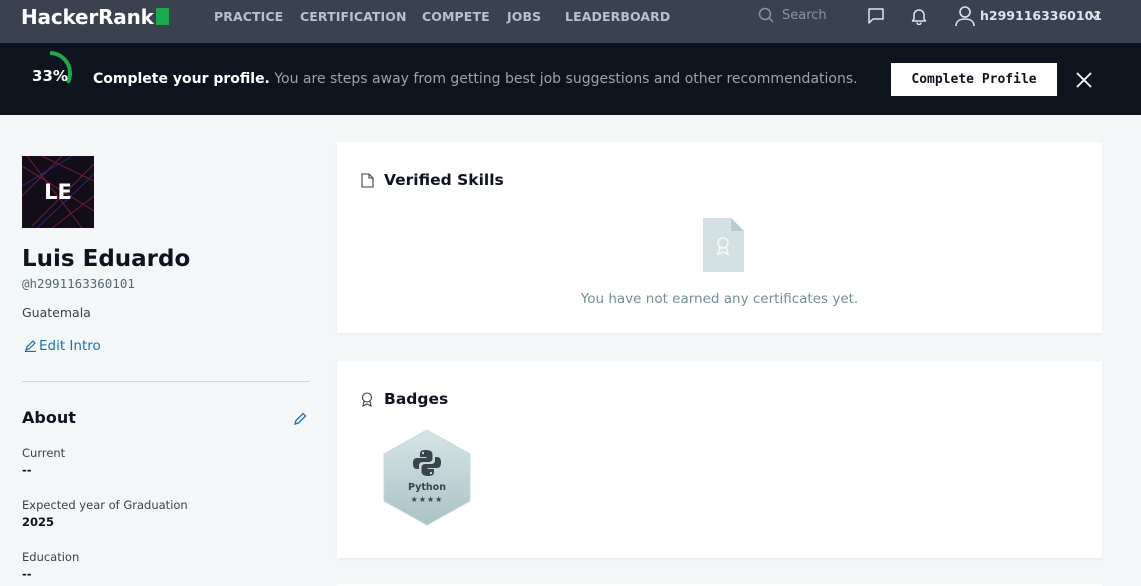  I want to click on profile-name: Luis Eduardo, so click(106, 259).